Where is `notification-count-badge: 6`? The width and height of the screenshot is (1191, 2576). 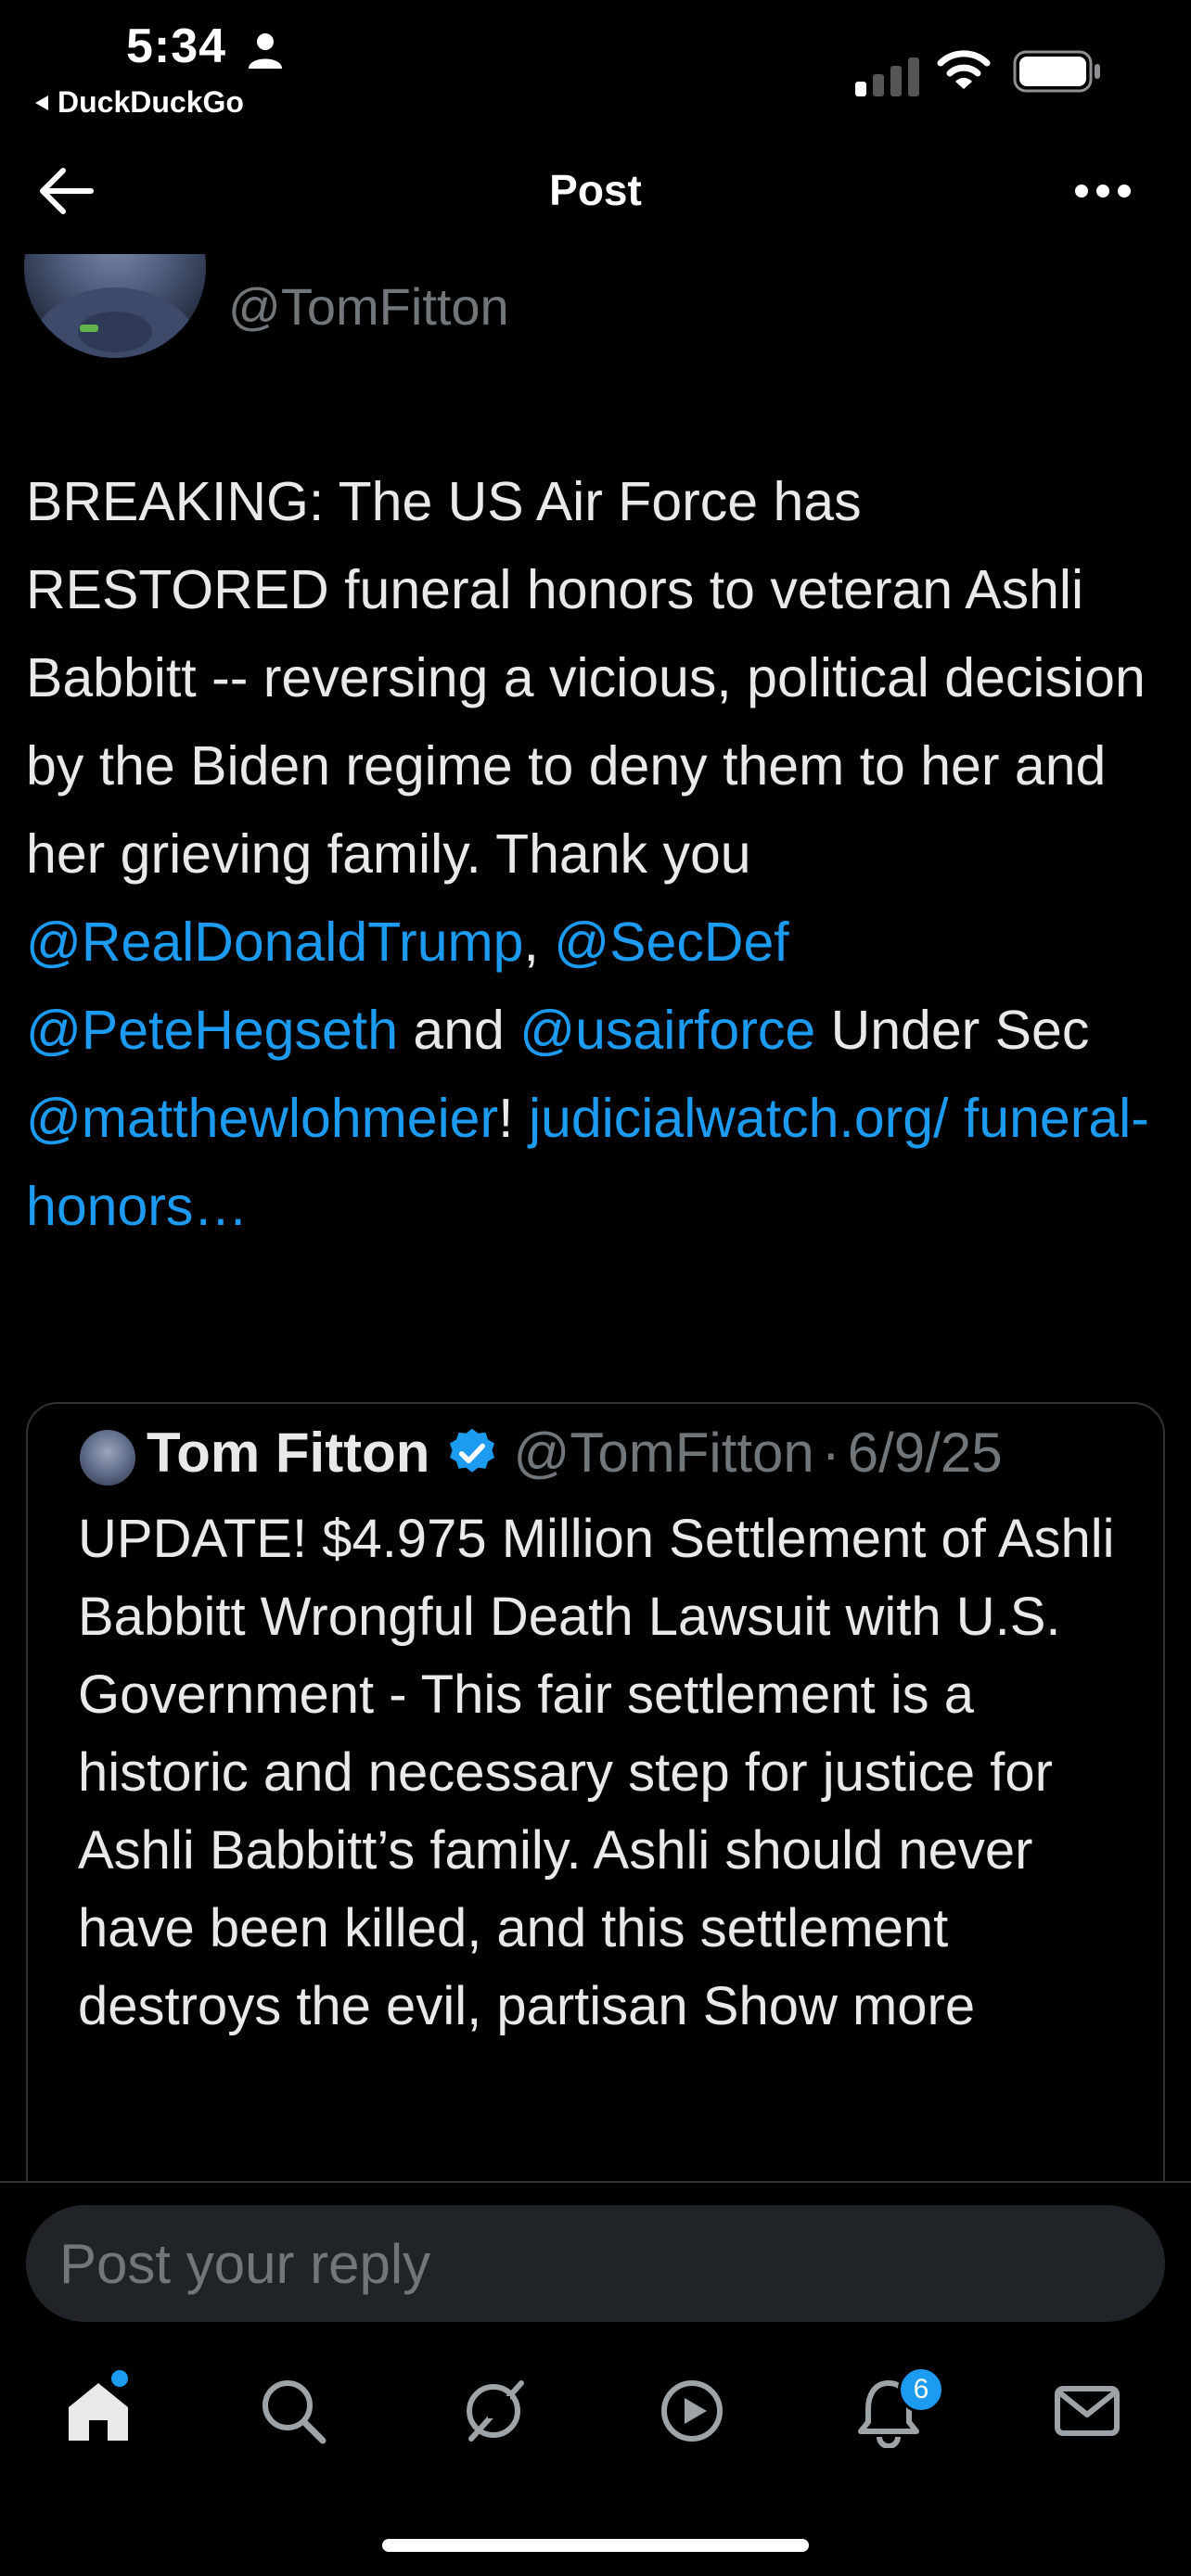 notification-count-badge: 6 is located at coordinates (921, 2390).